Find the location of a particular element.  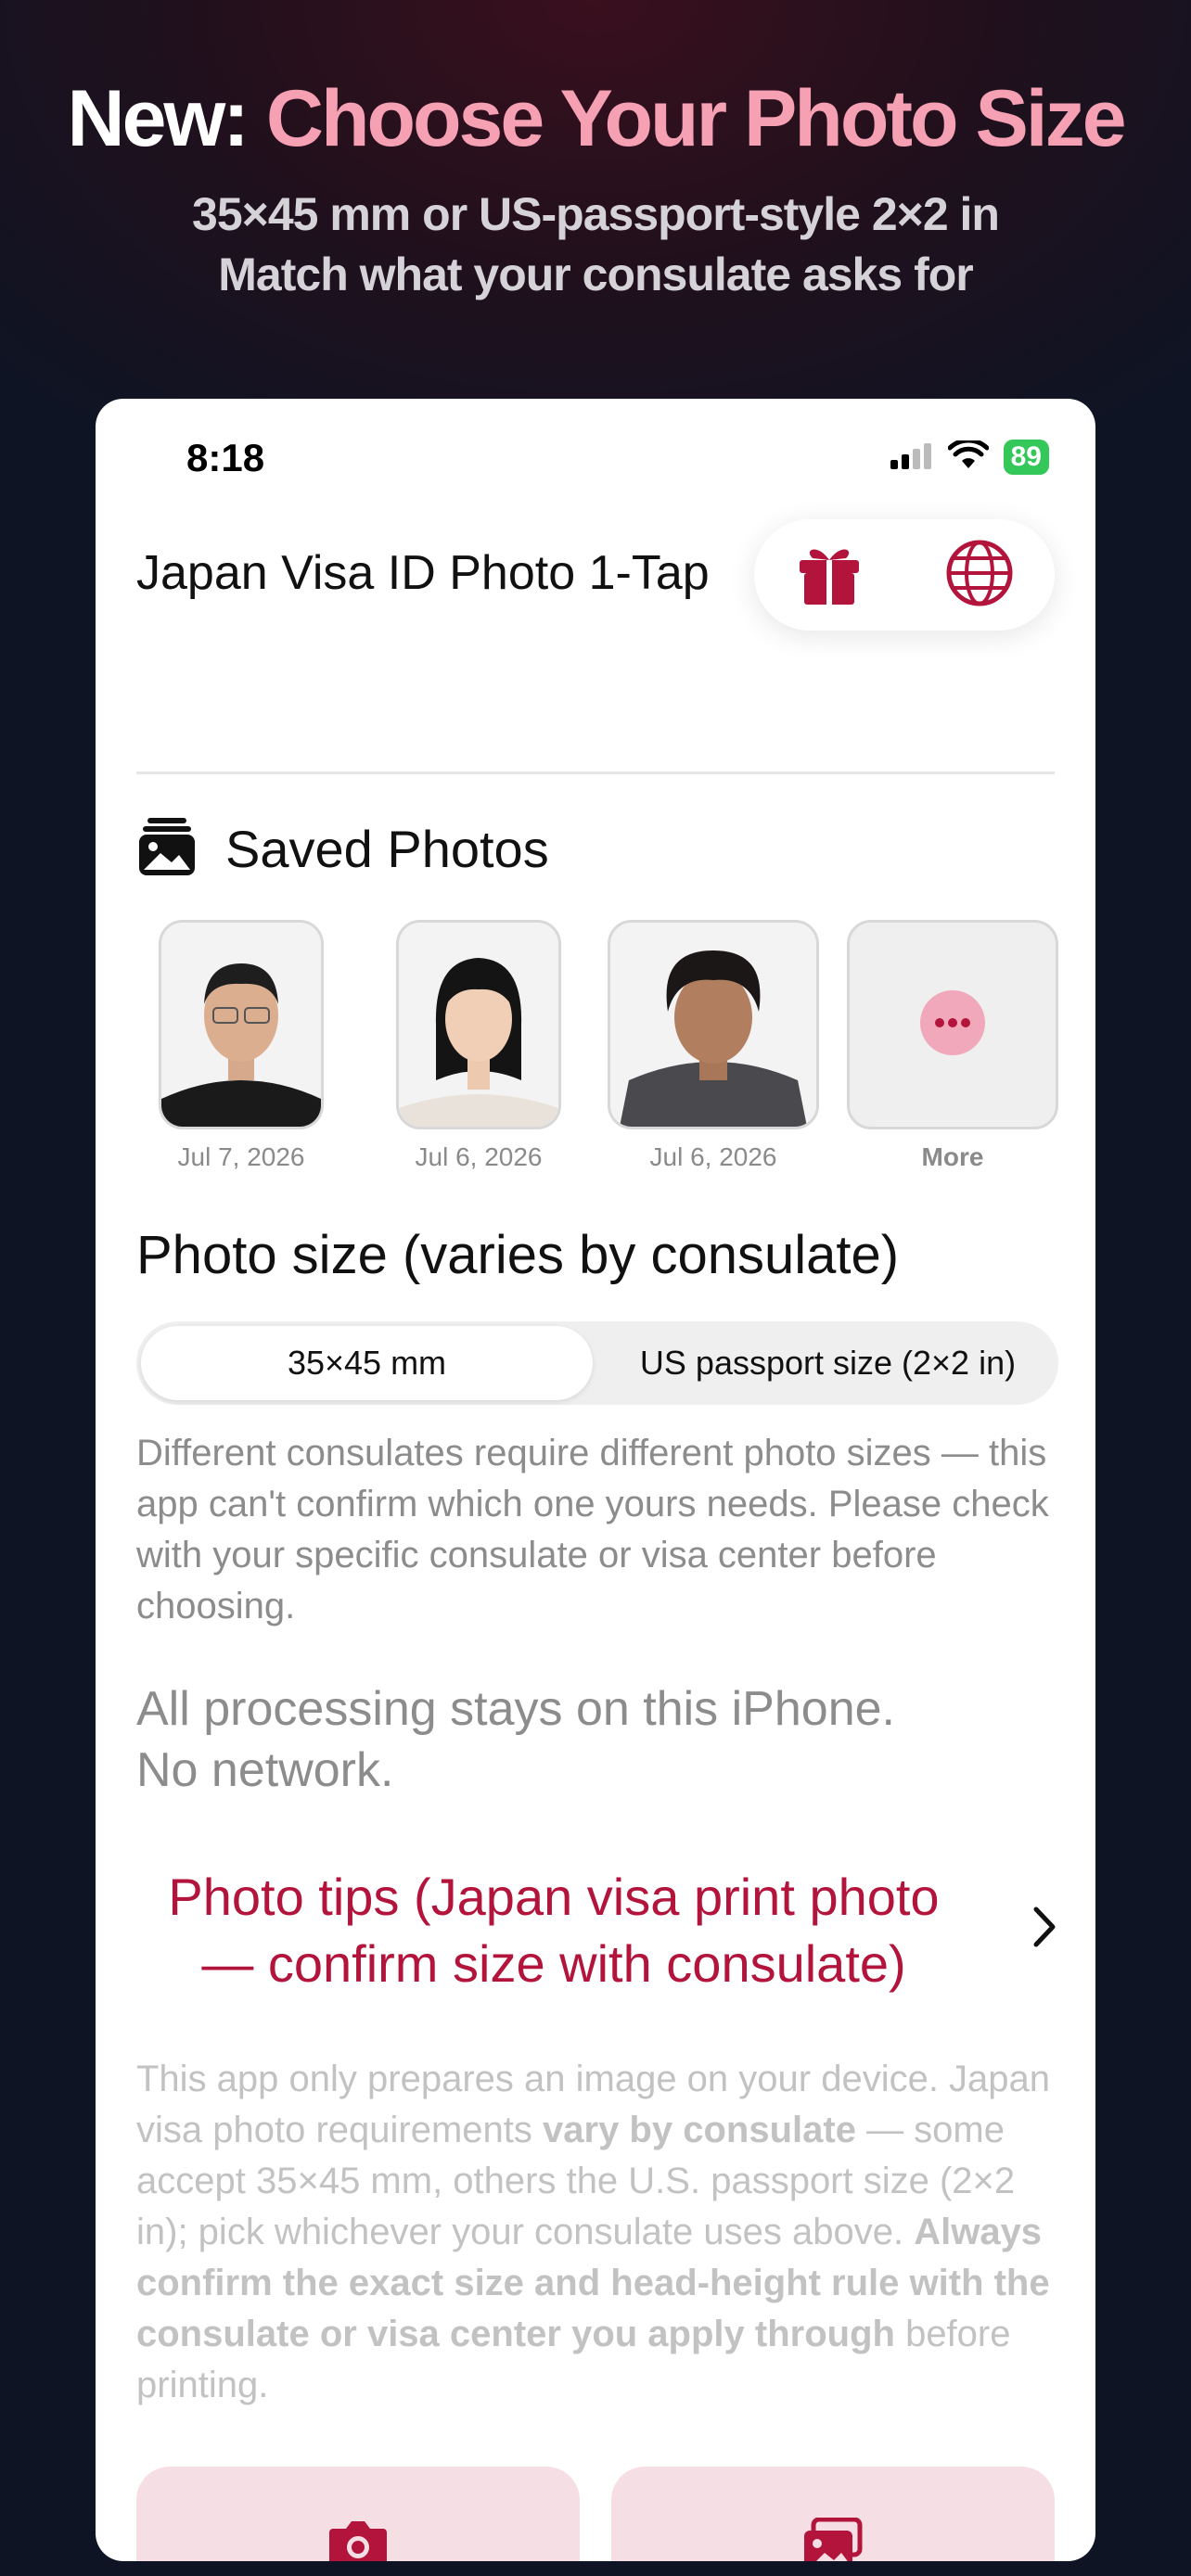

promo-subtitle-line2: Match what your consulate asks for is located at coordinates (595, 274).